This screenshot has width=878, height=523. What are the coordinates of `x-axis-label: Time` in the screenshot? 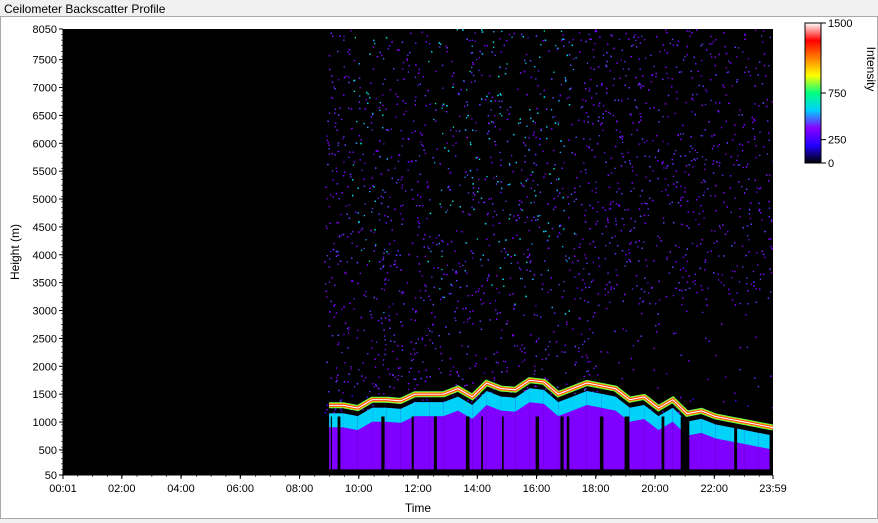 It's located at (418, 508).